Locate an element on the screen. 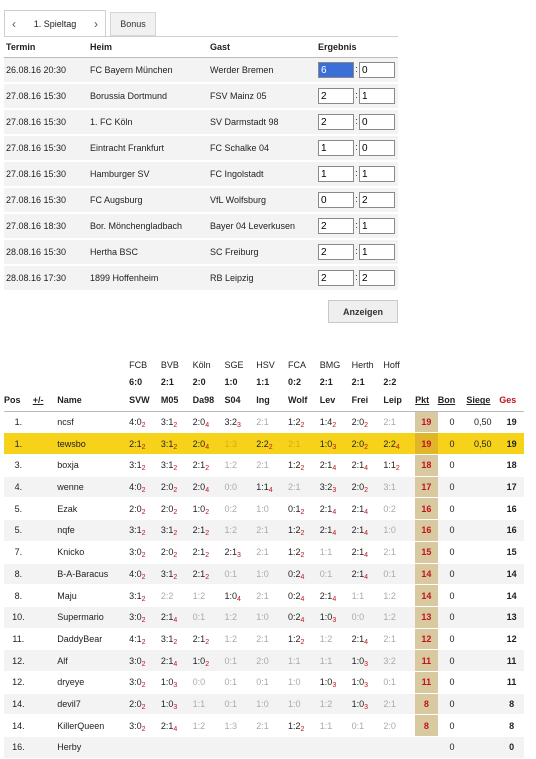 This screenshot has width=536, height=759. fixture-home: 1899 Hoffenheim is located at coordinates (148, 278).